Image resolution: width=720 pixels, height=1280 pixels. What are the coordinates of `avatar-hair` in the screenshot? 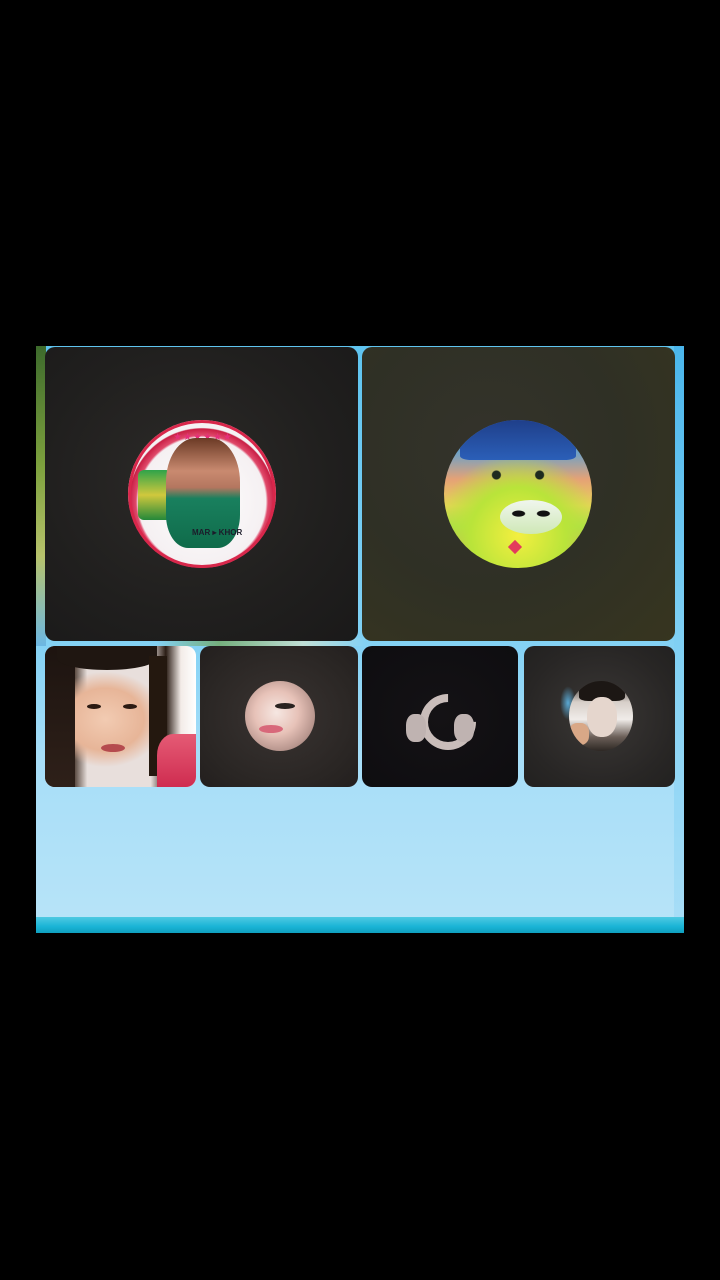 It's located at (518, 440).